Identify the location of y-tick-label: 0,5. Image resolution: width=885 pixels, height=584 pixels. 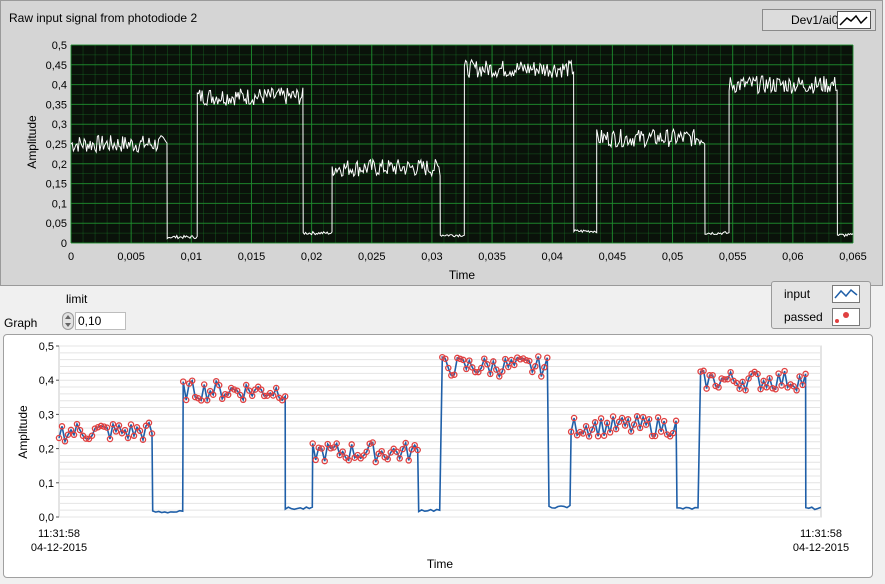
(46, 347).